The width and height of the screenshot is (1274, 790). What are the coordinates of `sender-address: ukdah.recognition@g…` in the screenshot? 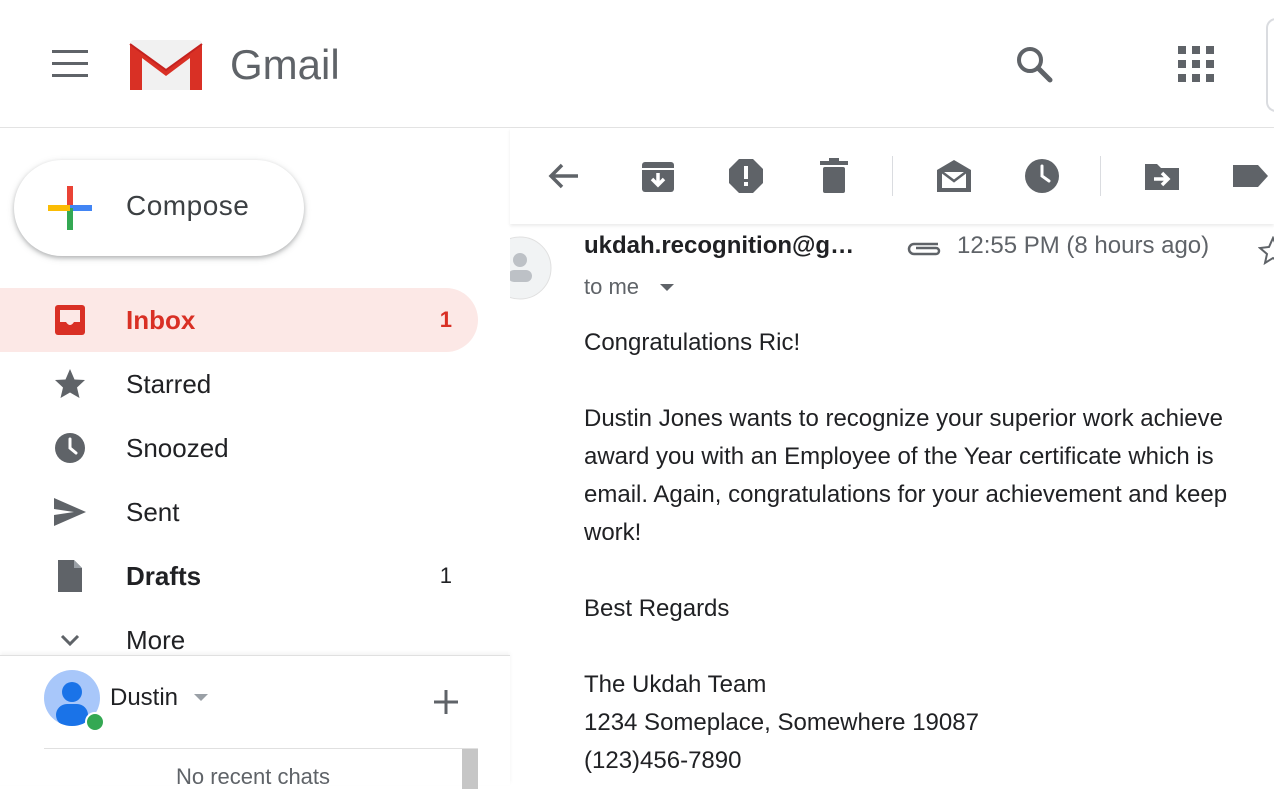 It's located at (719, 246).